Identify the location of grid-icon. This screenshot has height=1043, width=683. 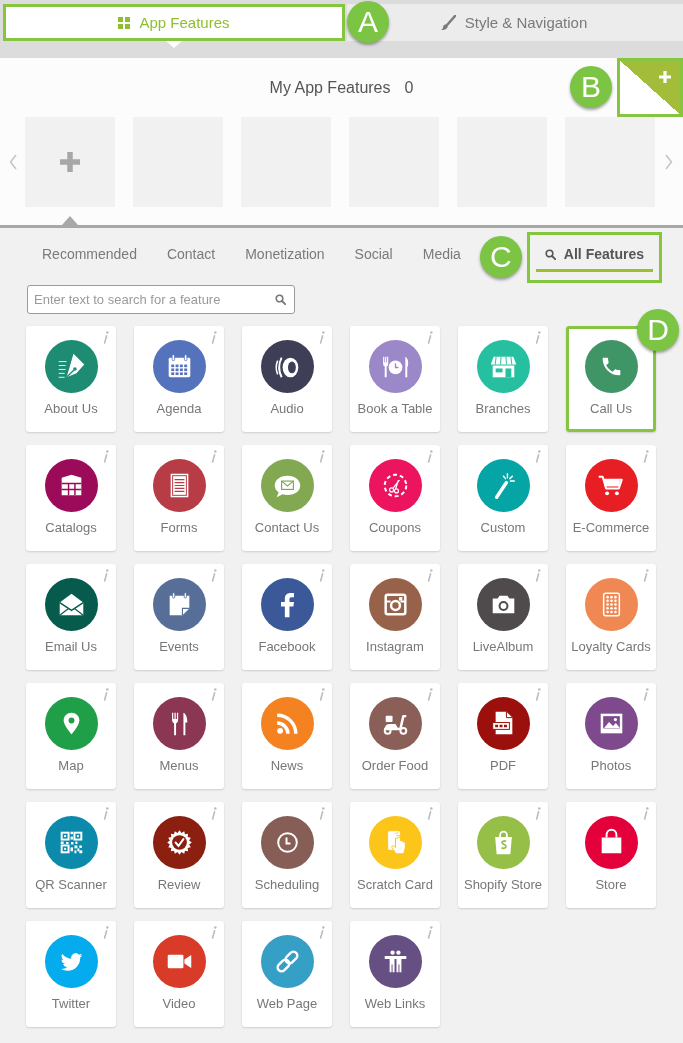
(124, 22).